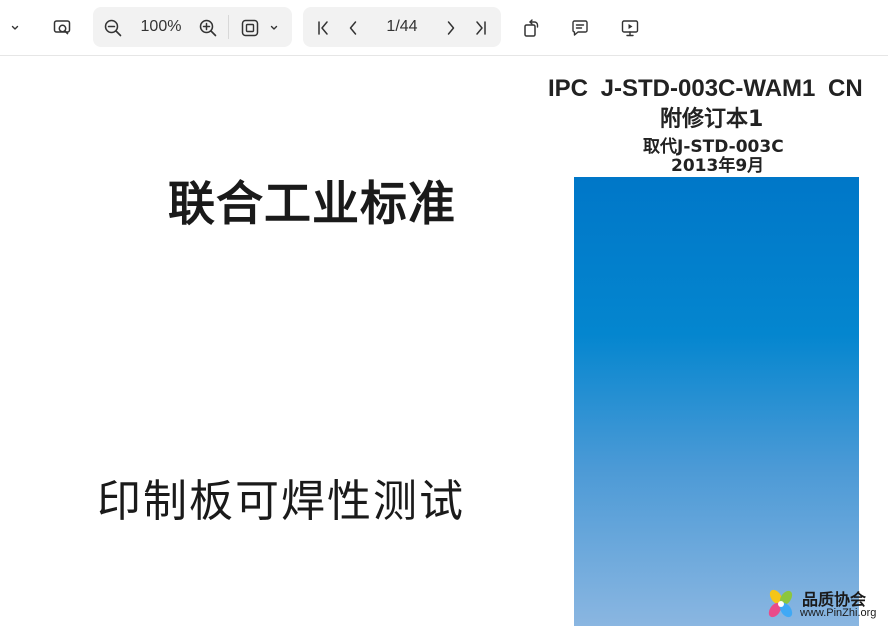 The width and height of the screenshot is (888, 626). I want to click on fit-mode-dropdown, so click(274, 28).